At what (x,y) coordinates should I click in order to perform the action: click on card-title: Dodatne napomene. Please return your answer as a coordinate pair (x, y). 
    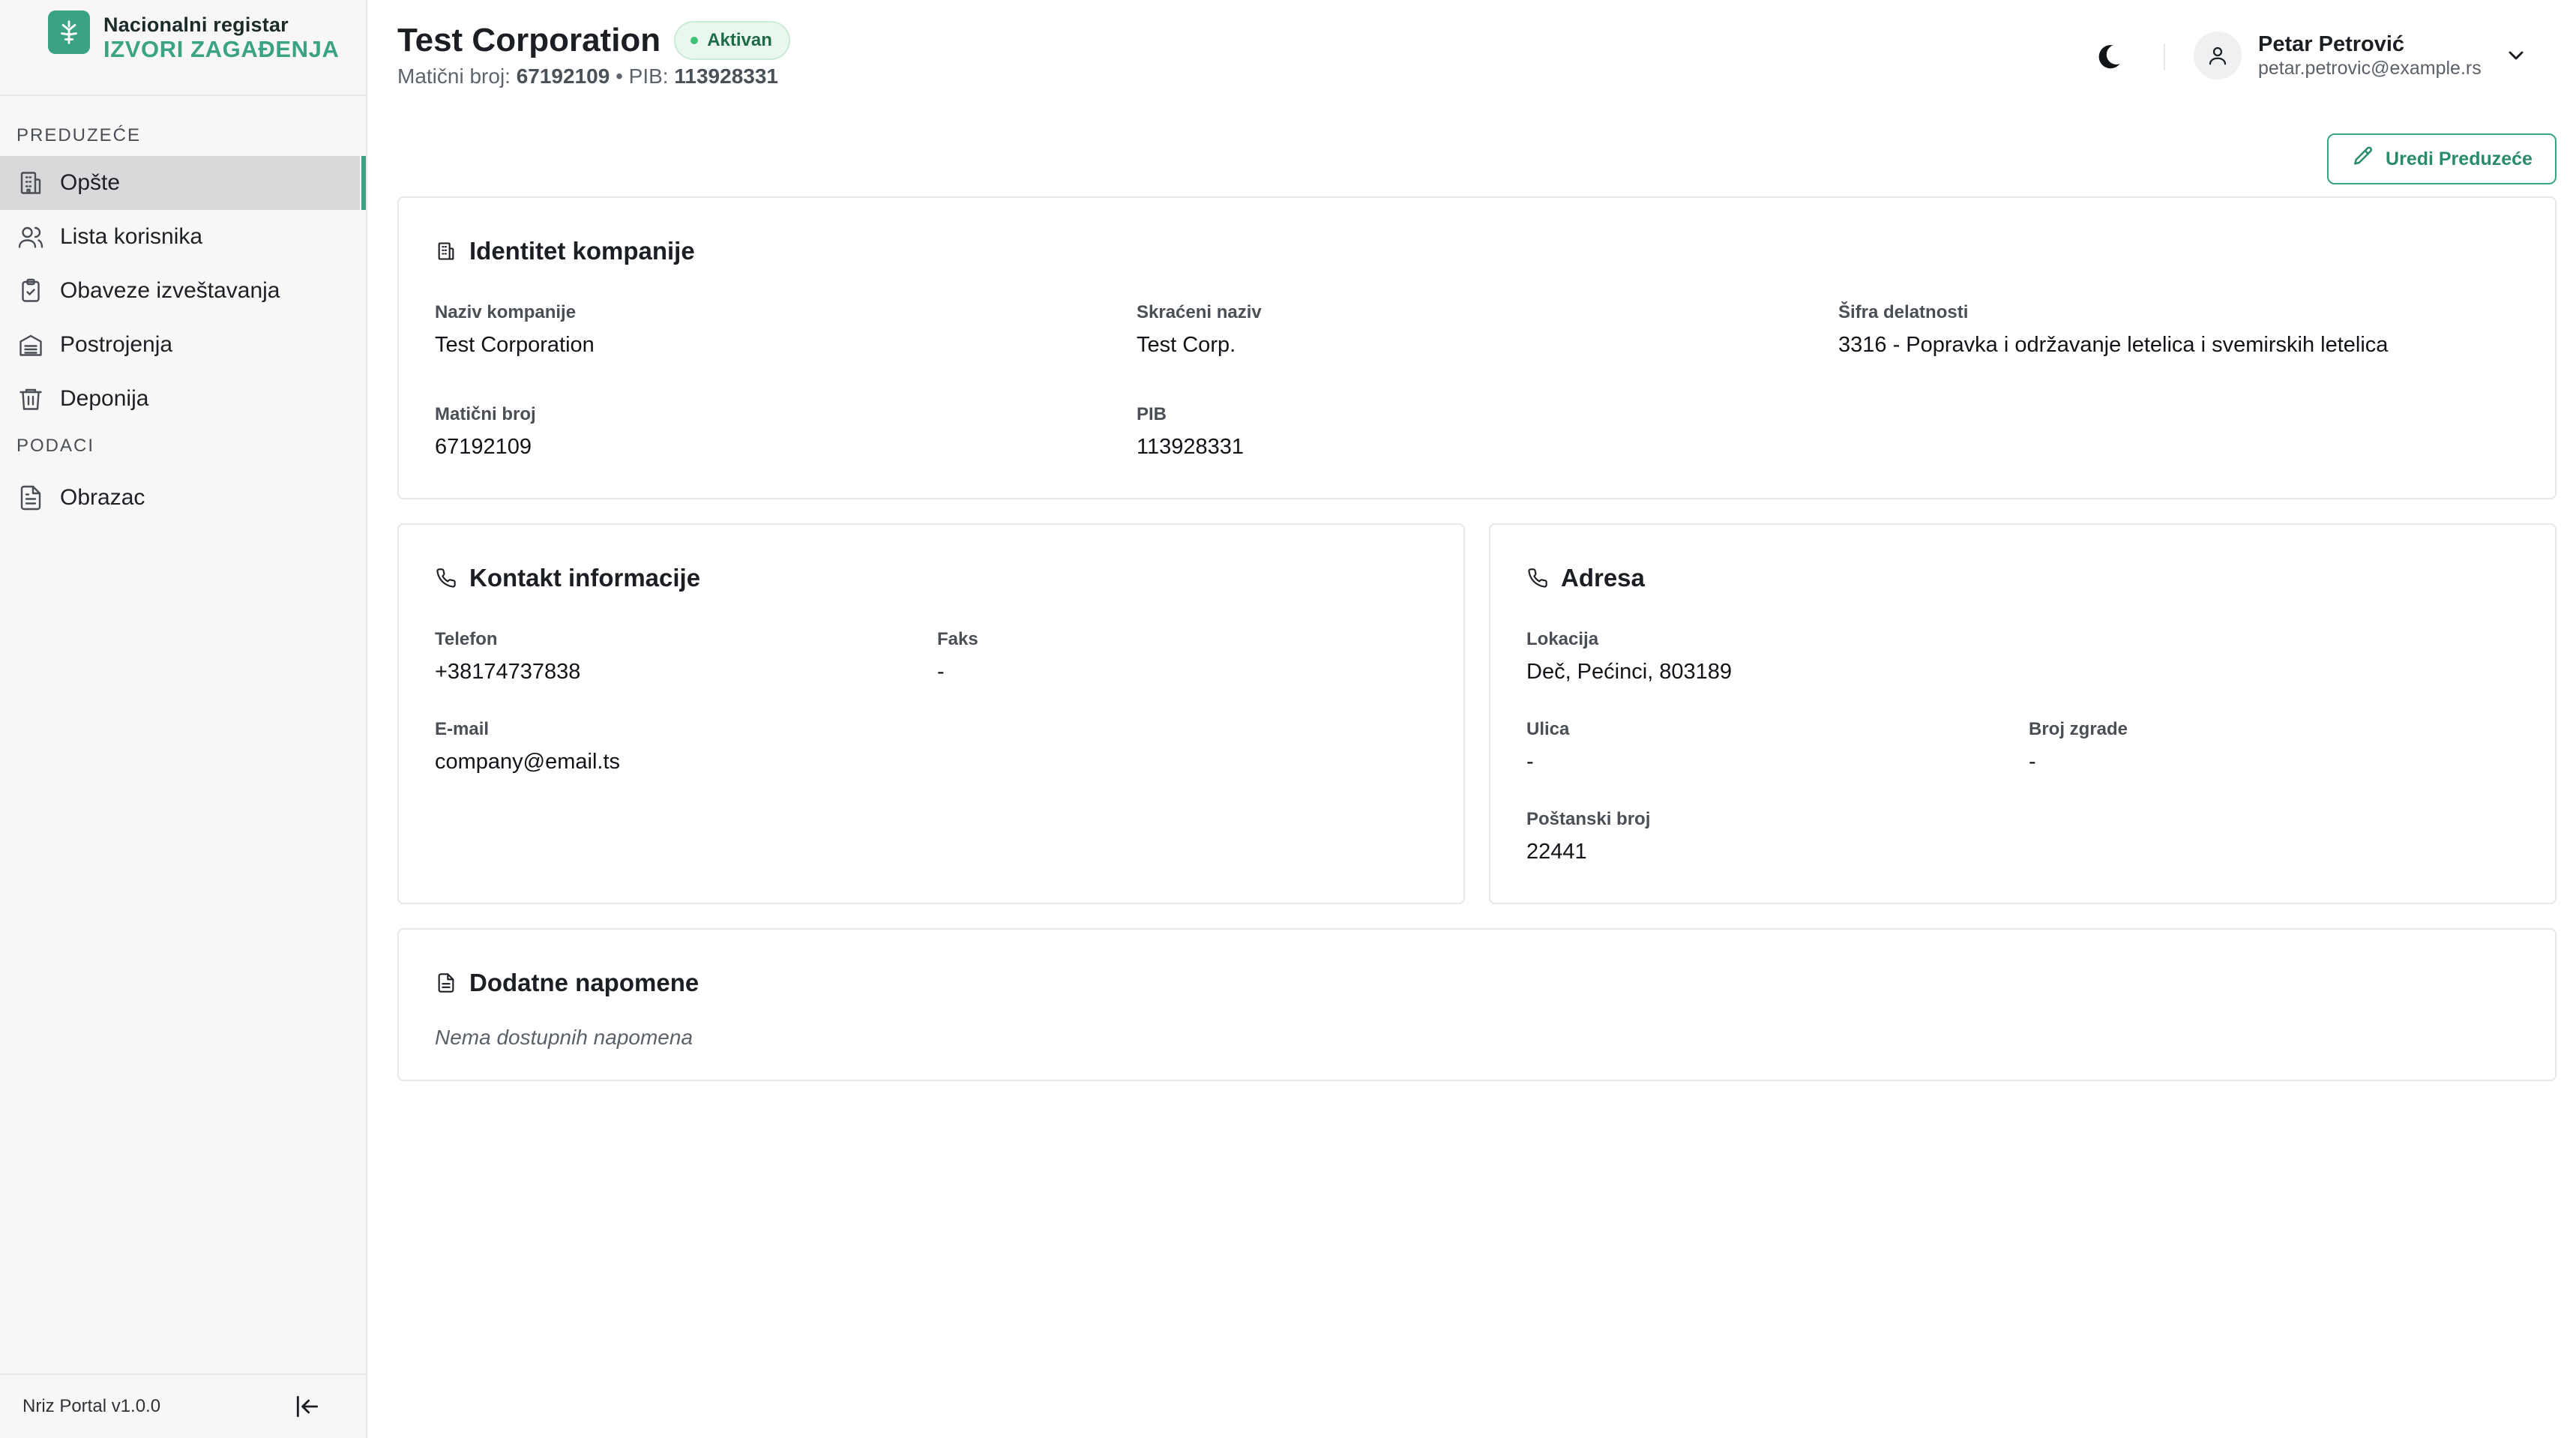
    Looking at the image, I should click on (584, 982).